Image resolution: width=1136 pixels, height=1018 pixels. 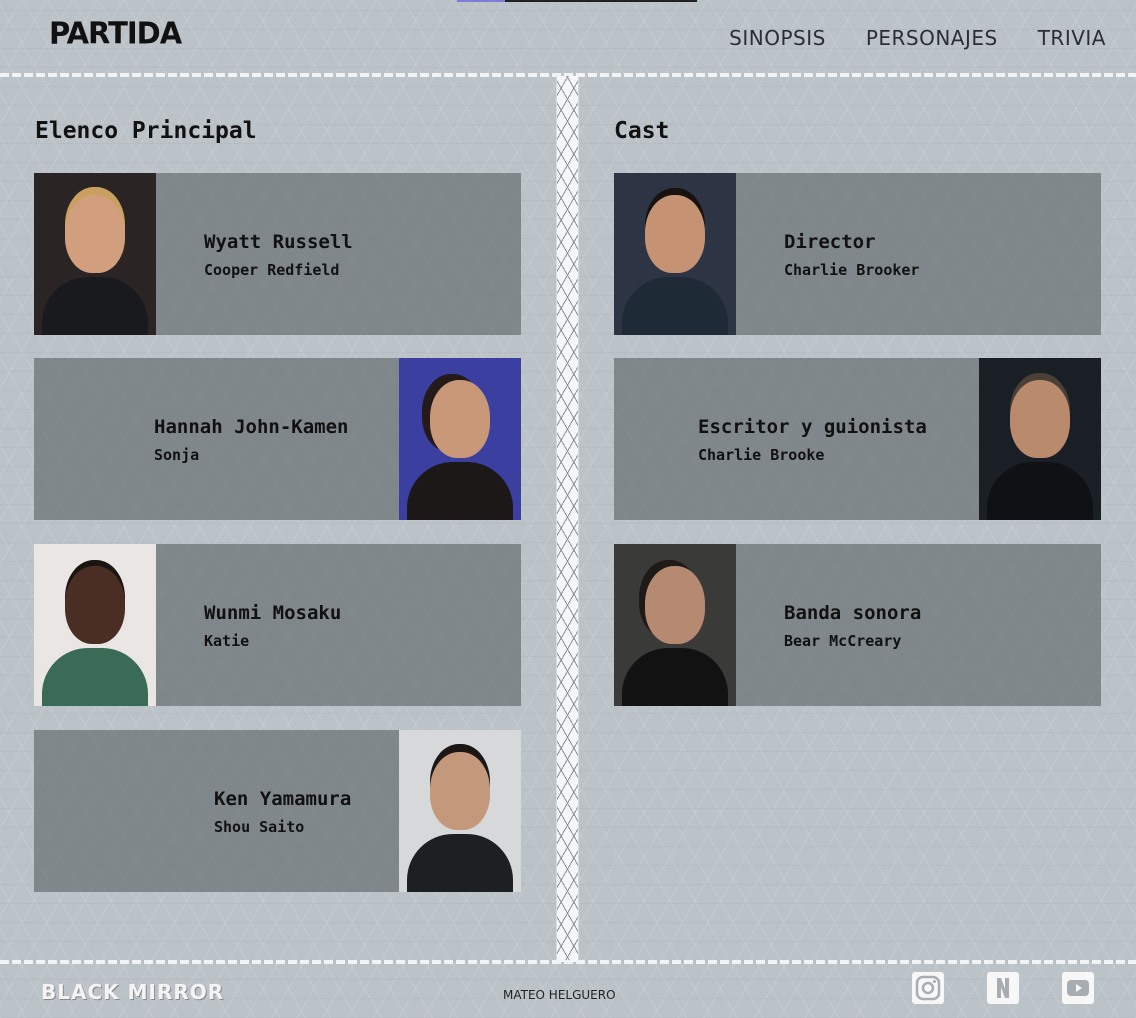 What do you see at coordinates (1003, 988) in the screenshot?
I see `netflix-icon` at bounding box center [1003, 988].